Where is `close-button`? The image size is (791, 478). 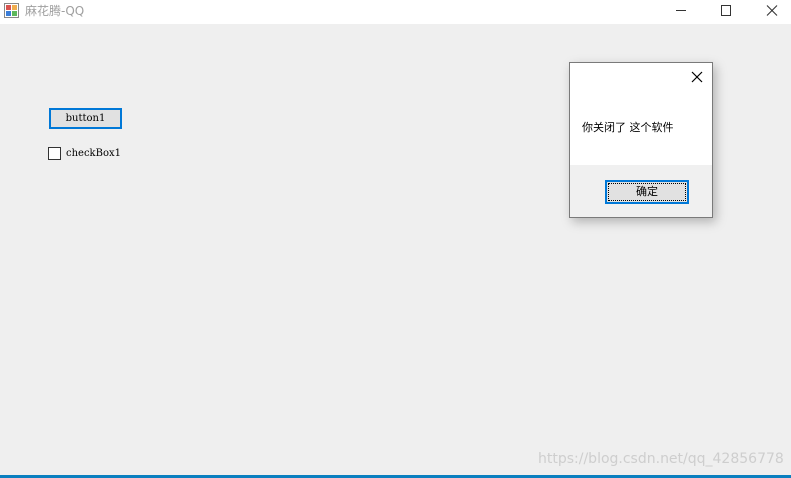 close-button is located at coordinates (770, 11).